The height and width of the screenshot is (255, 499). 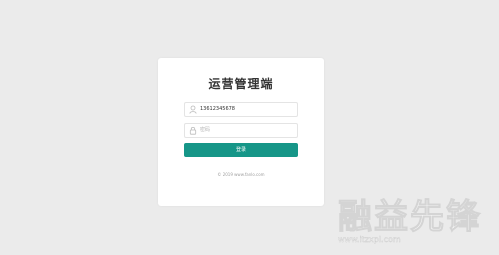 I want to click on login-button: 登录, so click(x=241, y=150).